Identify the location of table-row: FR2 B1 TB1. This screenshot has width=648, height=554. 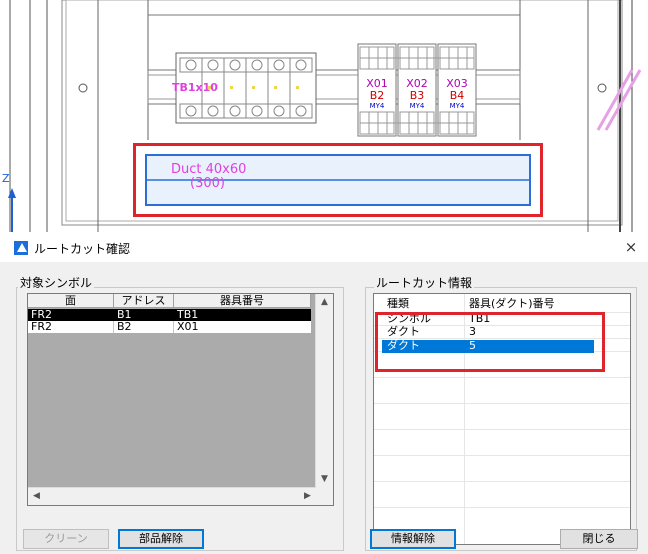
(169, 315).